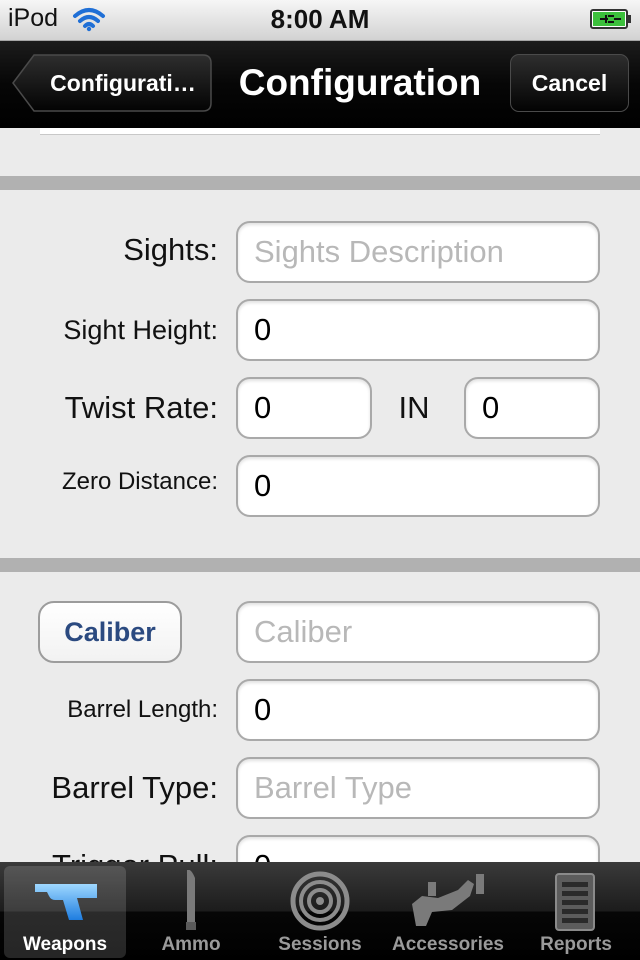 The width and height of the screenshot is (640, 960). I want to click on reports-icon, so click(575, 902).